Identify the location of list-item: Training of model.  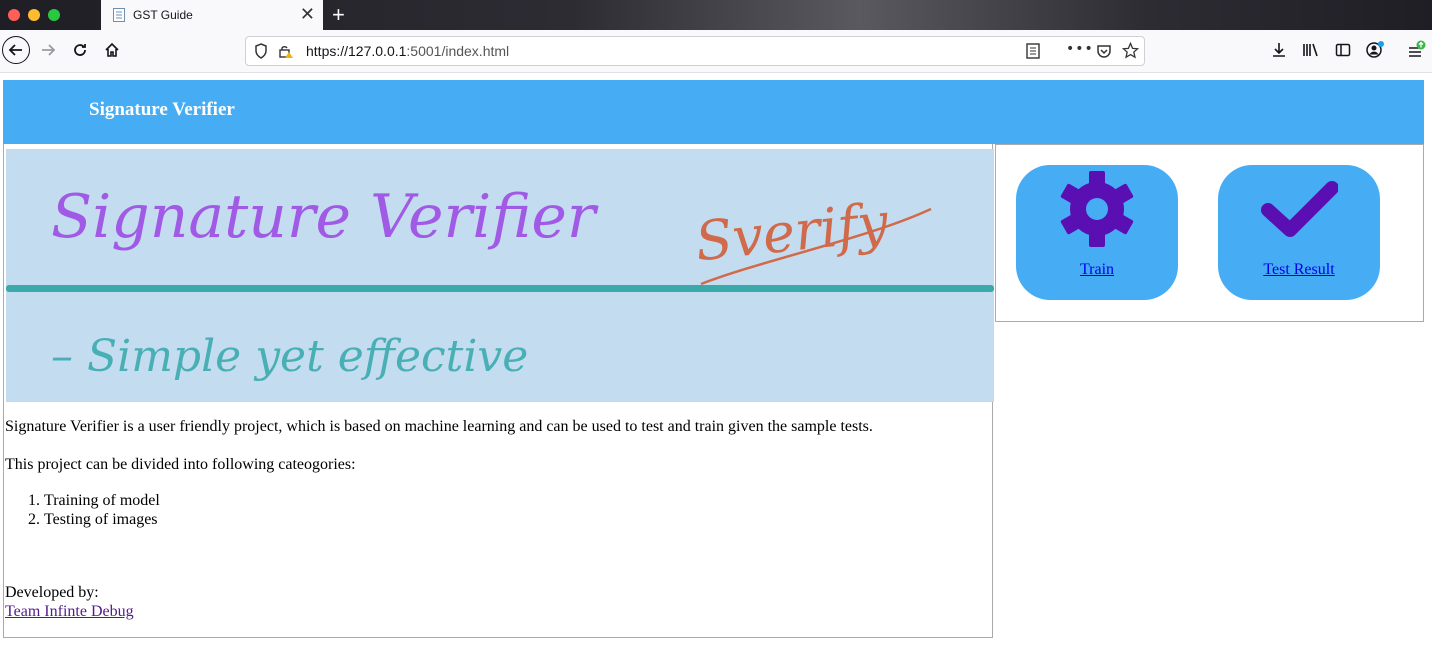
(102, 500).